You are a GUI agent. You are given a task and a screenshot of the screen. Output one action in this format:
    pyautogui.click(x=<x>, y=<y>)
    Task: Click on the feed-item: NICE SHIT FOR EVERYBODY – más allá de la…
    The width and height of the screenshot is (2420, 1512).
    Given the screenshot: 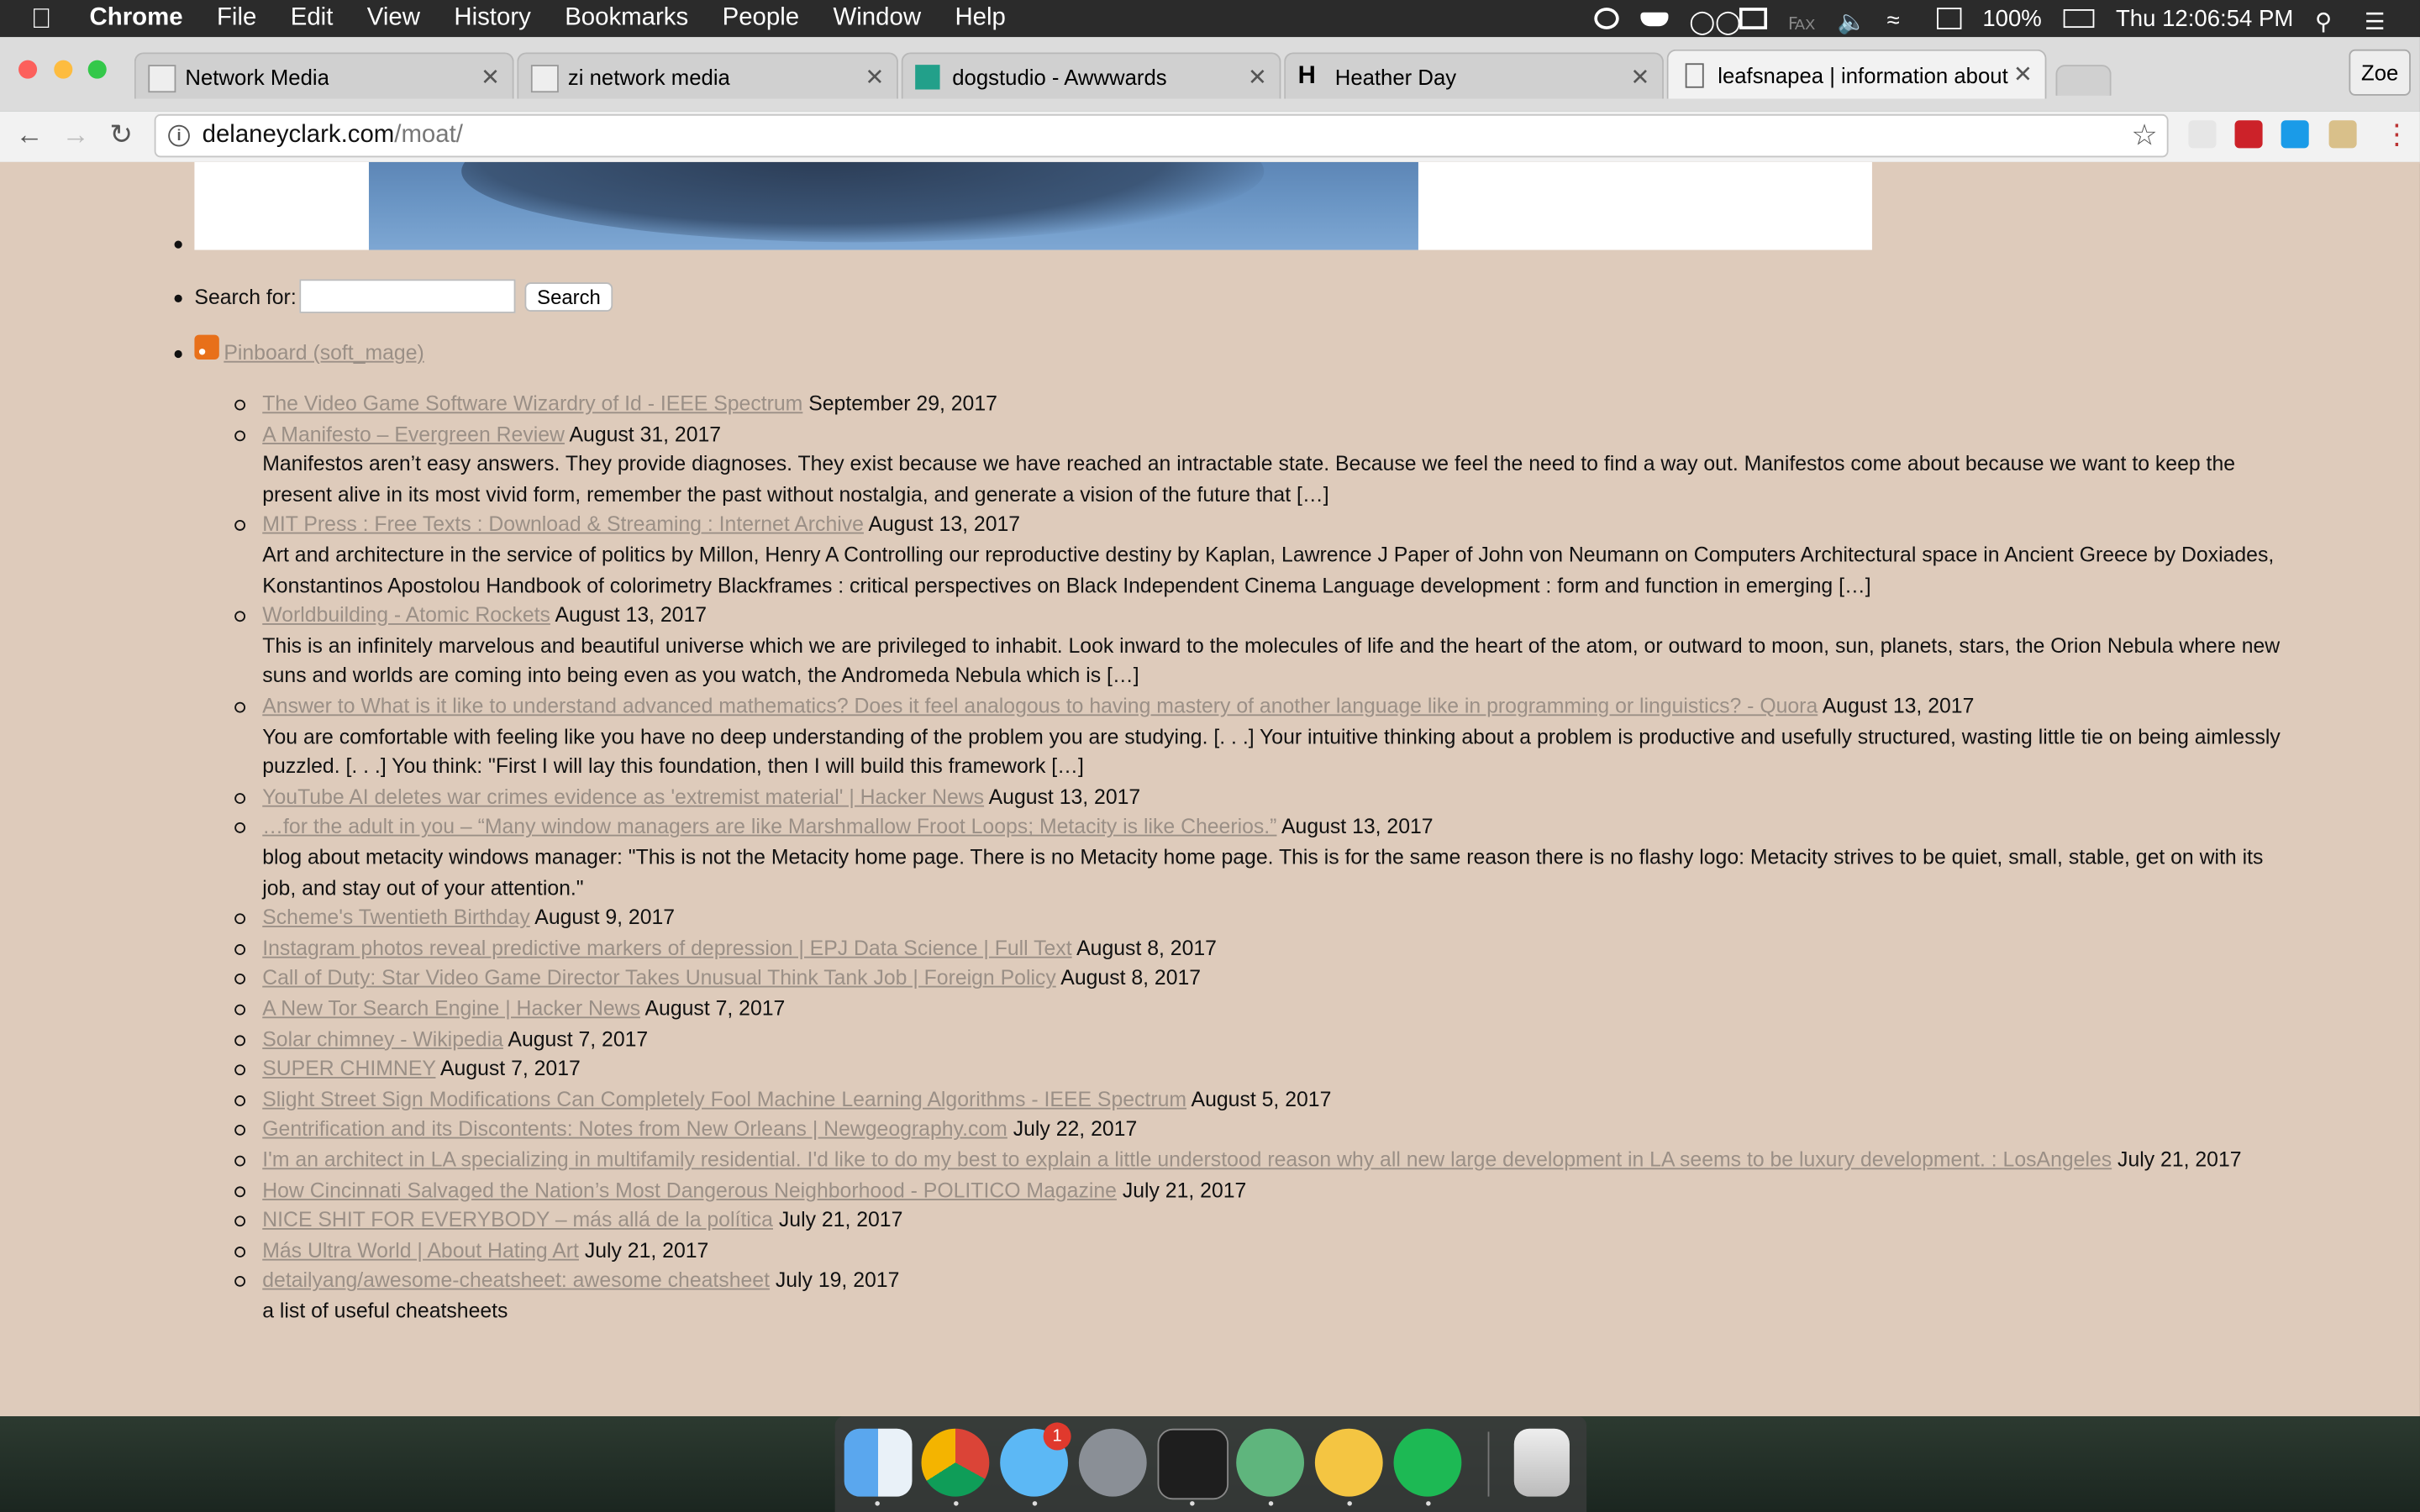 What is the action you would take?
    pyautogui.click(x=582, y=1219)
    